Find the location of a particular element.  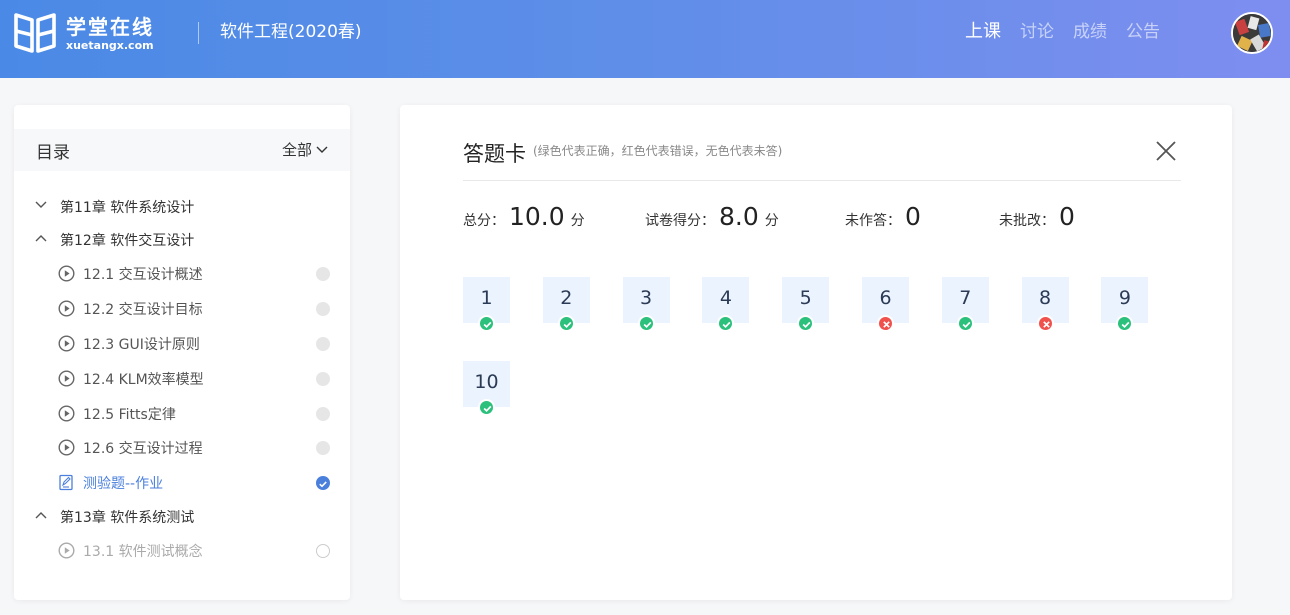

question-2-box: 2 is located at coordinates (566, 304).